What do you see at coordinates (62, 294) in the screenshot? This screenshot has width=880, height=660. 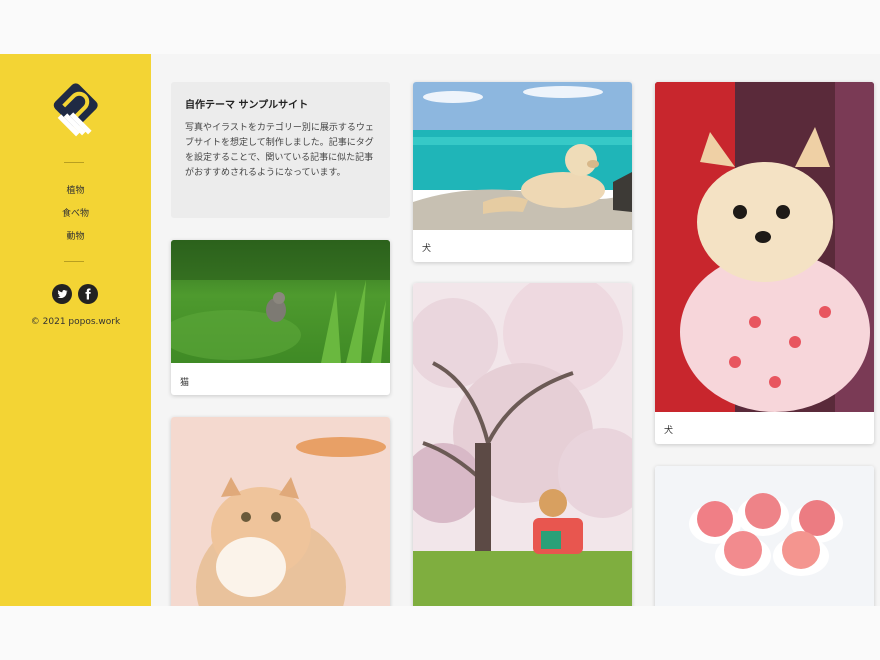 I see `twitter-icon` at bounding box center [62, 294].